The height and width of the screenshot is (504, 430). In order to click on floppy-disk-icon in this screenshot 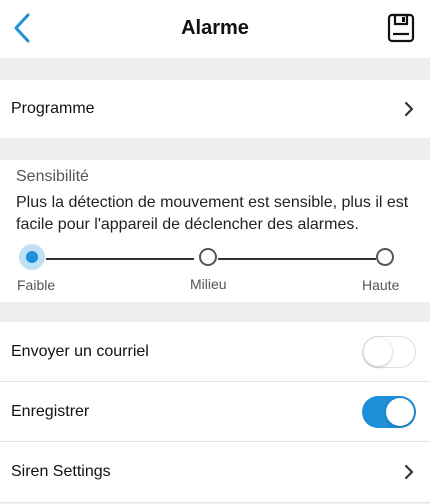, I will do `click(401, 28)`.